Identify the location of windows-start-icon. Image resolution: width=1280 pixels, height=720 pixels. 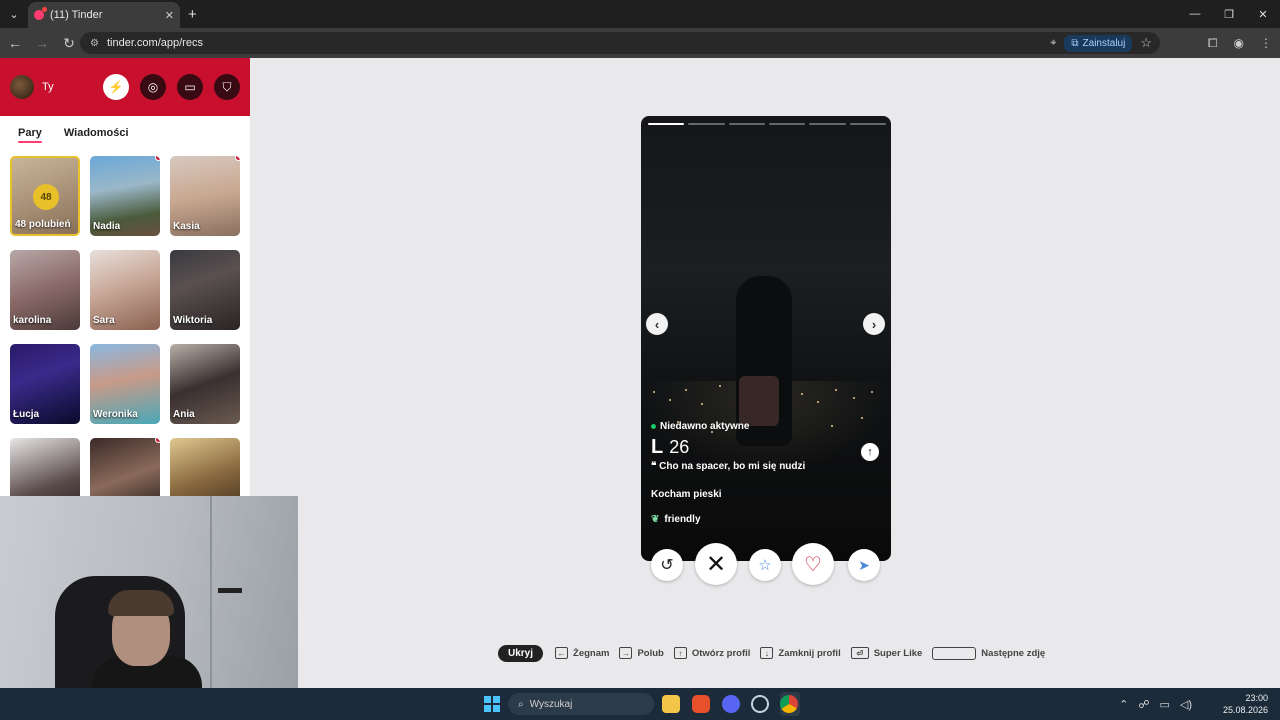
(492, 704).